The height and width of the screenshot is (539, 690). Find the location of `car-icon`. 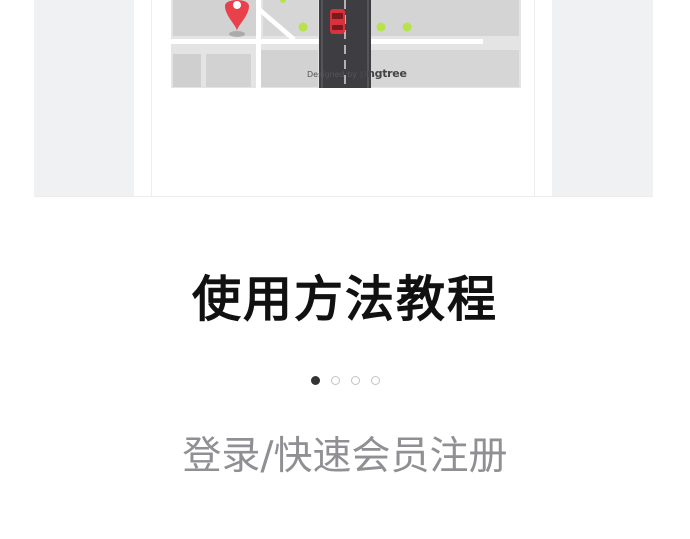

car-icon is located at coordinates (337, 21).